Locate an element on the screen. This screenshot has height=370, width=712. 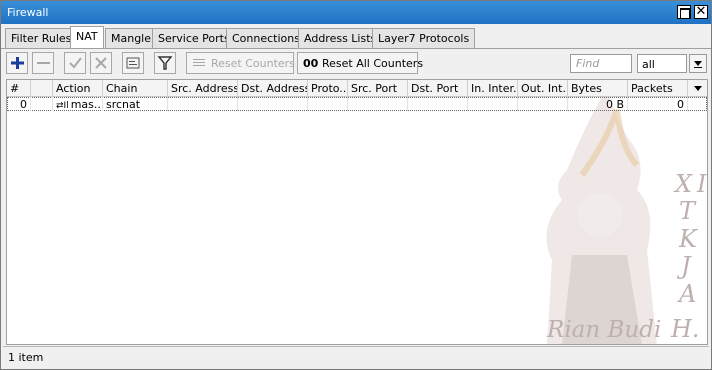
reset-counters-label: Reset Counters is located at coordinates (253, 63).